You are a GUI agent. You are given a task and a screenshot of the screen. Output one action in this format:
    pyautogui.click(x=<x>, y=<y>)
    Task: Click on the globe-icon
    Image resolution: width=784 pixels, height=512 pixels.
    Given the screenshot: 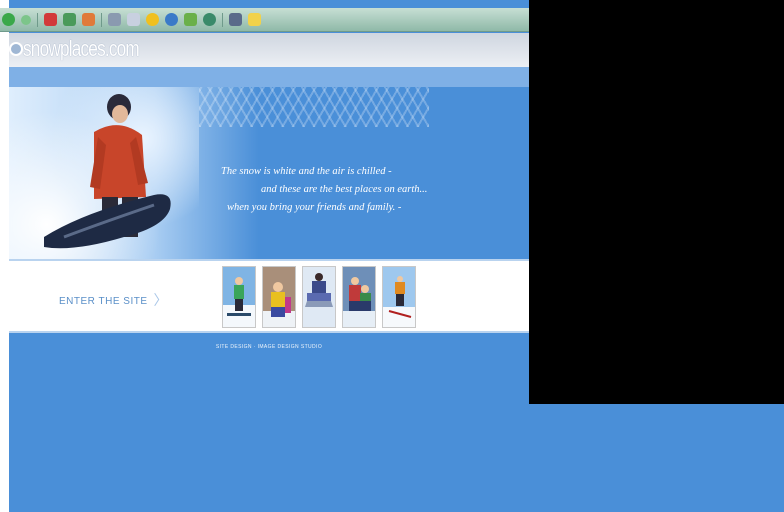 What is the action you would take?
    pyautogui.click(x=171, y=19)
    